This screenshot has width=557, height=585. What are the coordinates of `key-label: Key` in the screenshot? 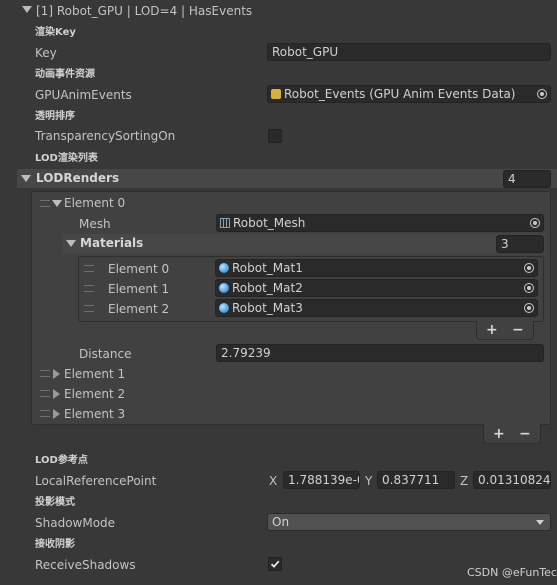 It's located at (46, 53).